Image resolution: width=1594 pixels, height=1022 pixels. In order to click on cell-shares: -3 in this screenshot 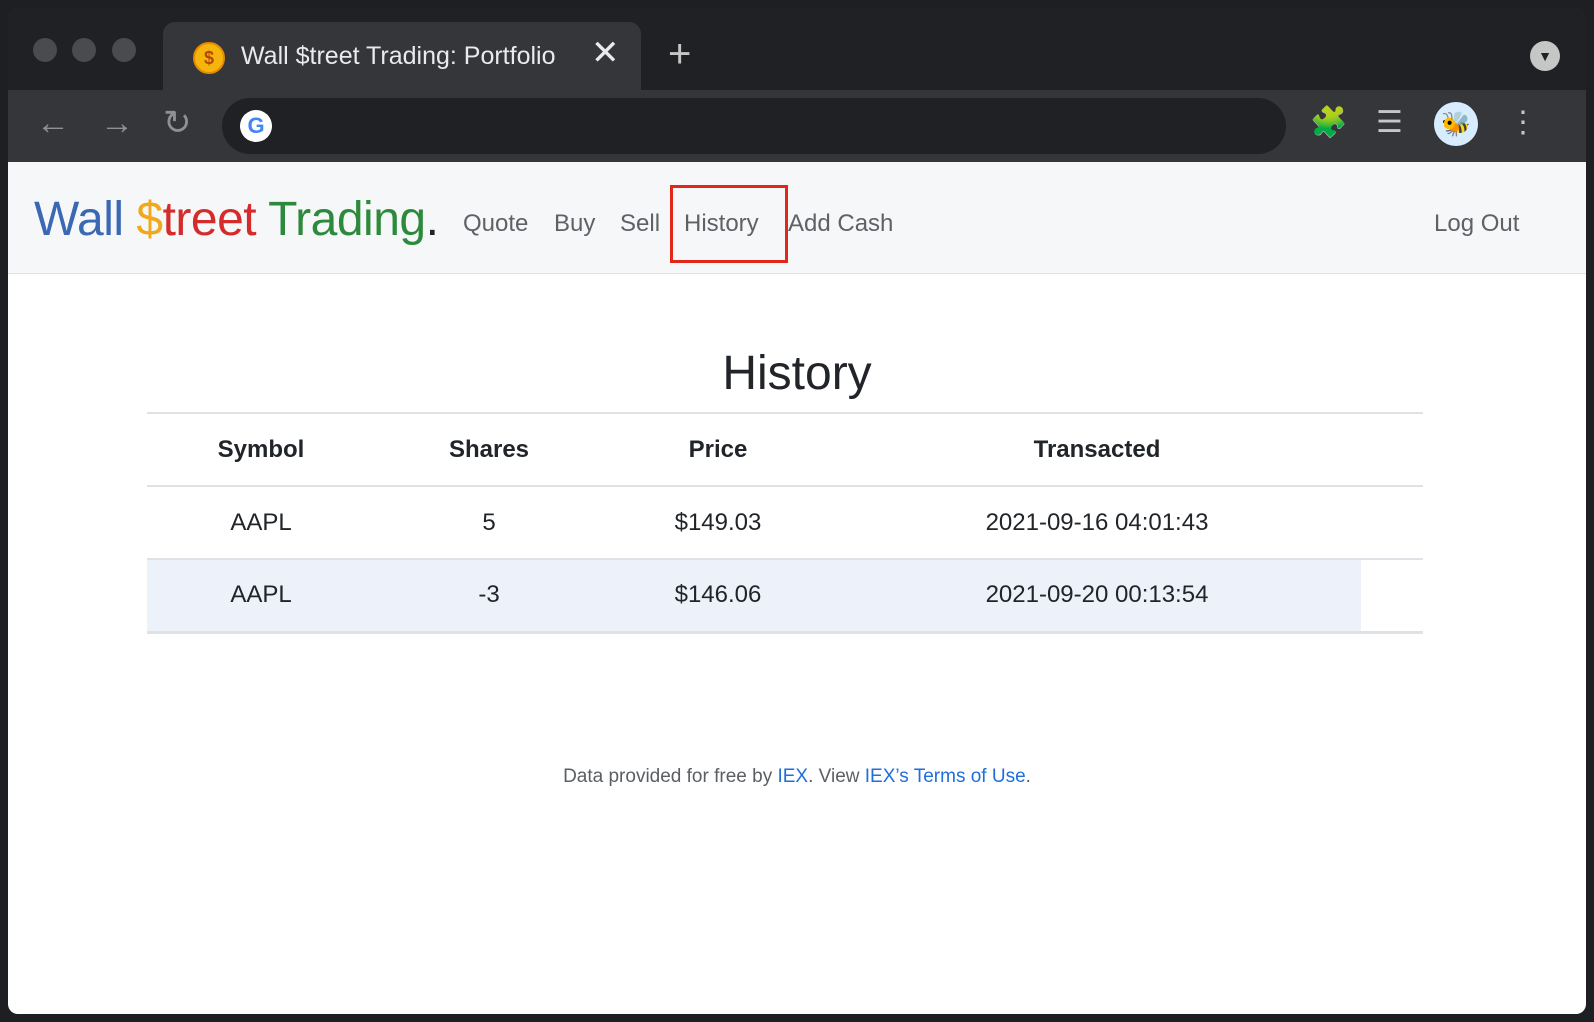, I will do `click(489, 595)`.